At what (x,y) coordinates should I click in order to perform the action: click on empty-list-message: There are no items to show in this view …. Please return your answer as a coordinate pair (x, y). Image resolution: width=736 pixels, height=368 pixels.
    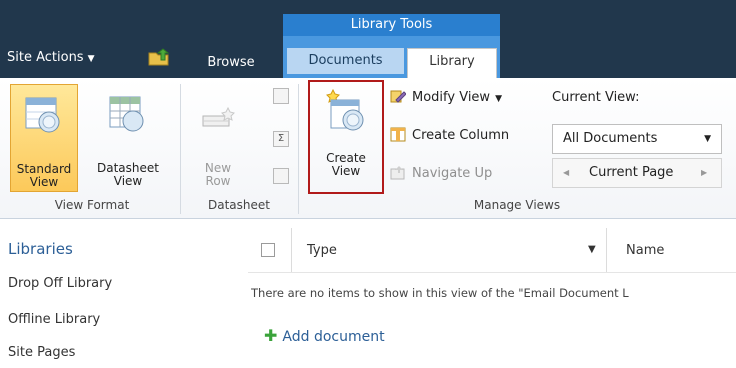
    Looking at the image, I should click on (440, 293).